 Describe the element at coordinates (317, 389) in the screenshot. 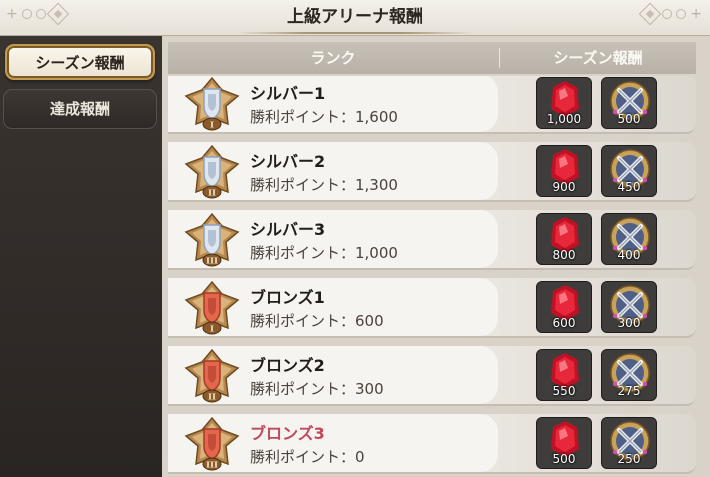

I see `victory-points: 勝利ポイント：300` at that location.